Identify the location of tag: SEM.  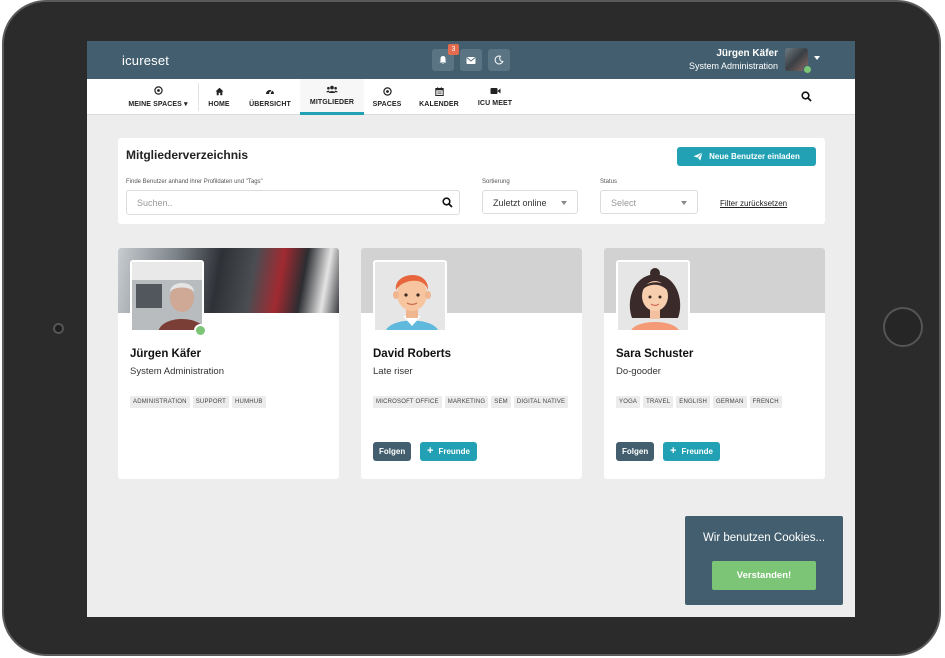
(501, 402).